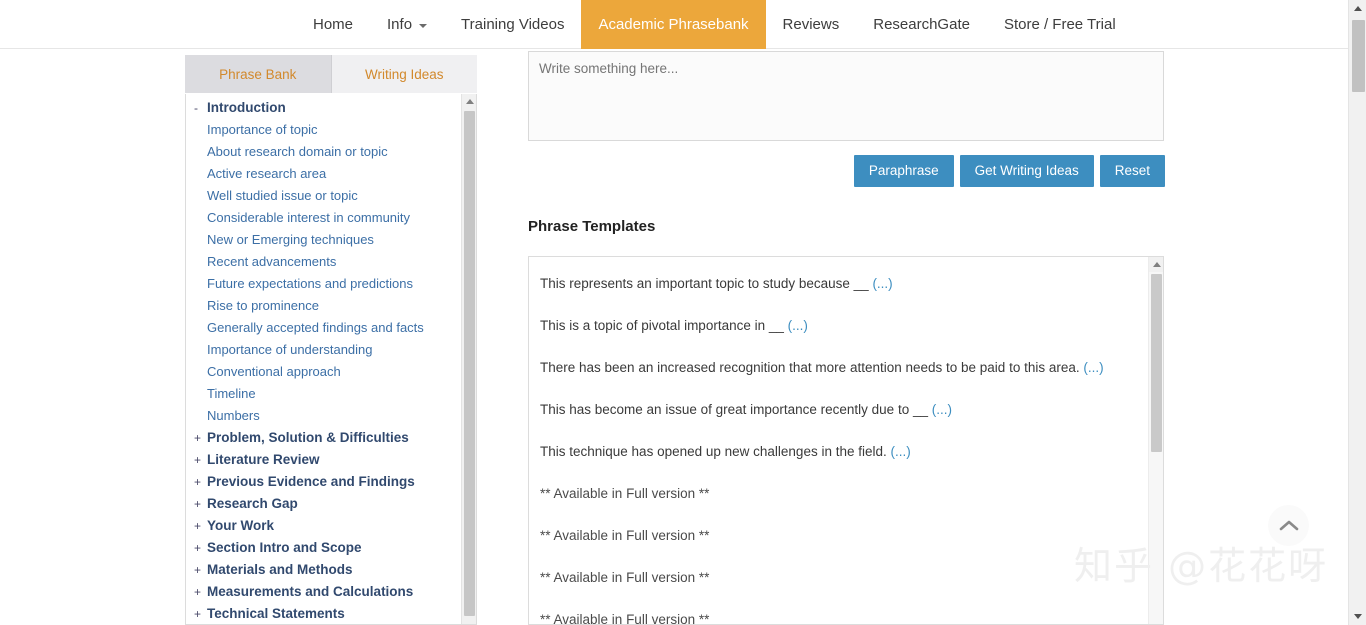  What do you see at coordinates (324, 529) in the screenshot?
I see `sidebar-item-your-work: + Your Work` at bounding box center [324, 529].